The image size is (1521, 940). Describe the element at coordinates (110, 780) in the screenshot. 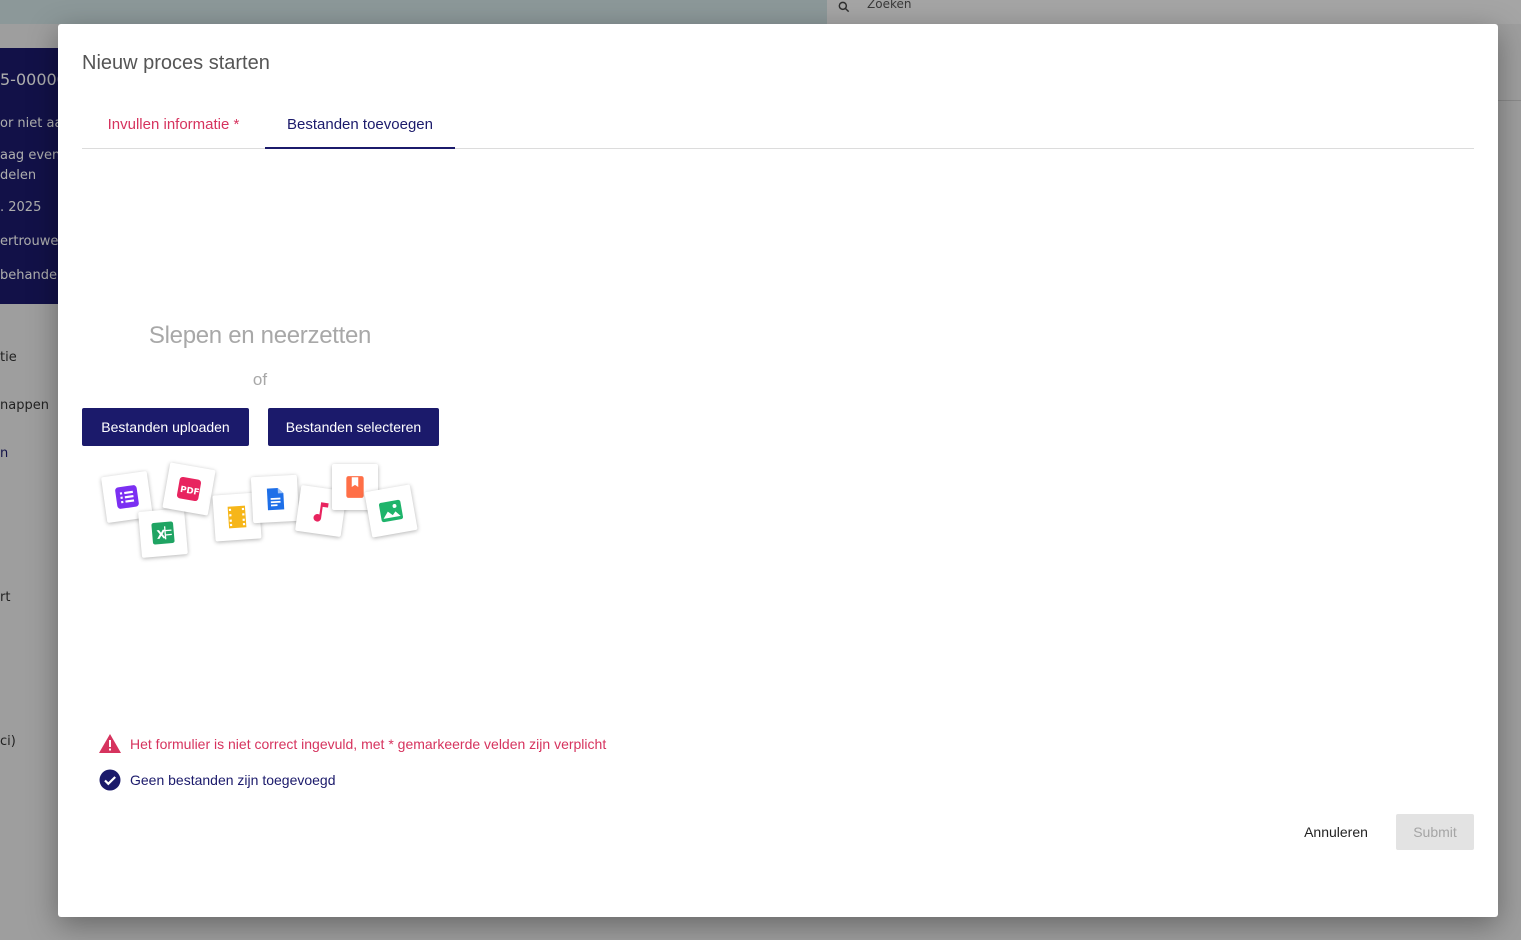

I see `check-circle-icon` at that location.